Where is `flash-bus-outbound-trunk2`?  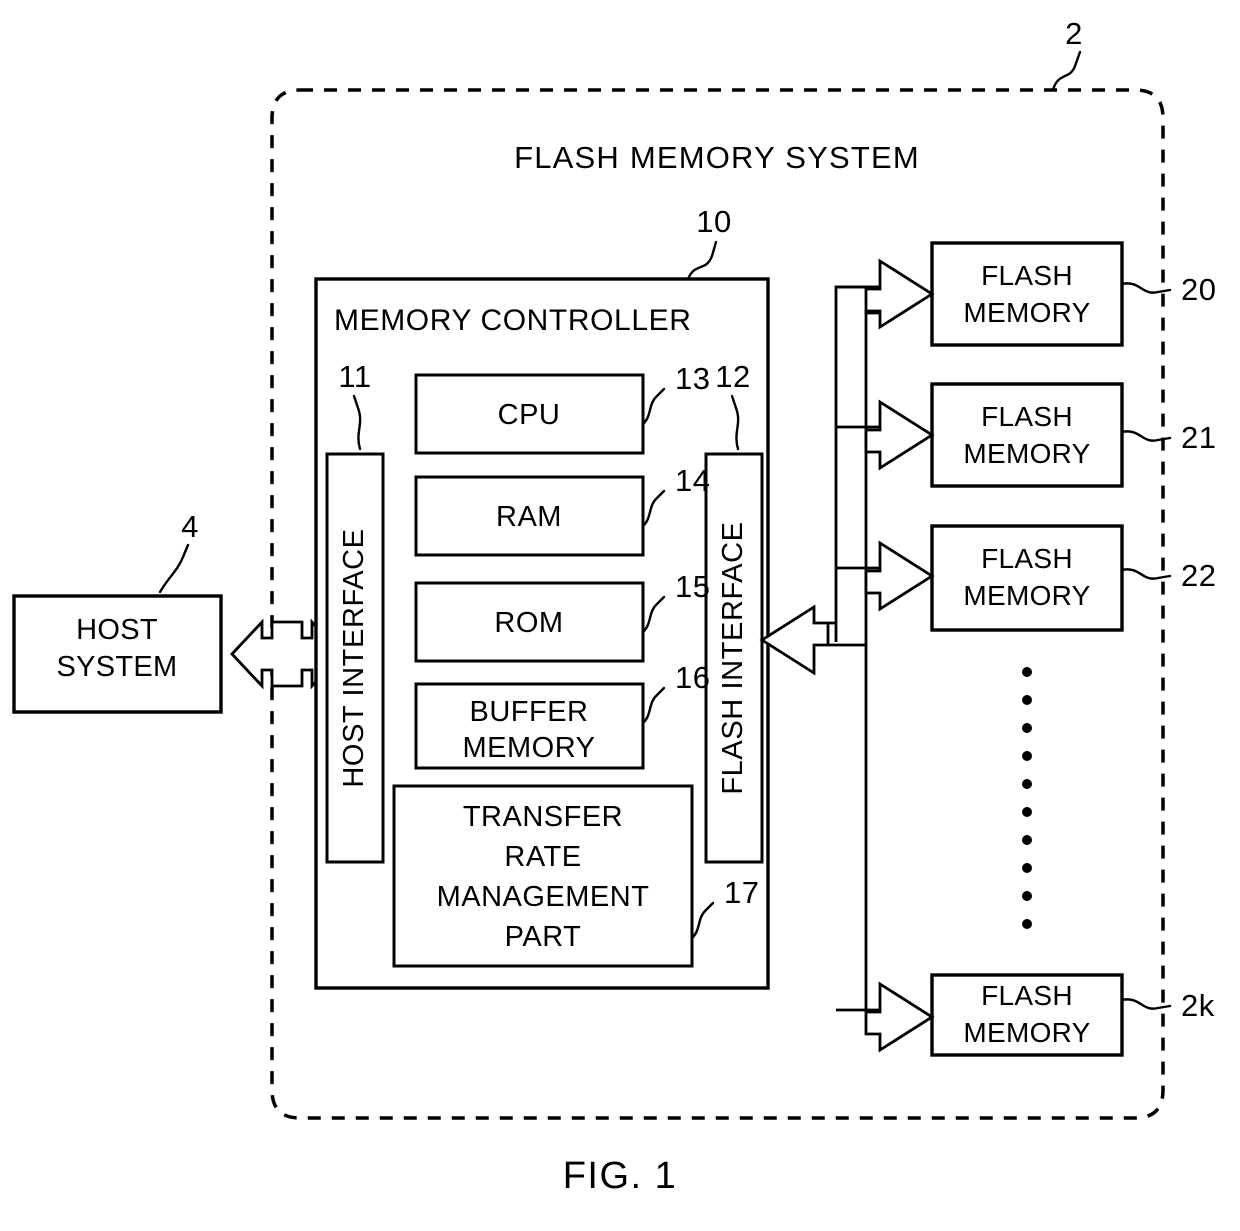
flash-bus-outbound-trunk2 is located at coordinates (872, 660).